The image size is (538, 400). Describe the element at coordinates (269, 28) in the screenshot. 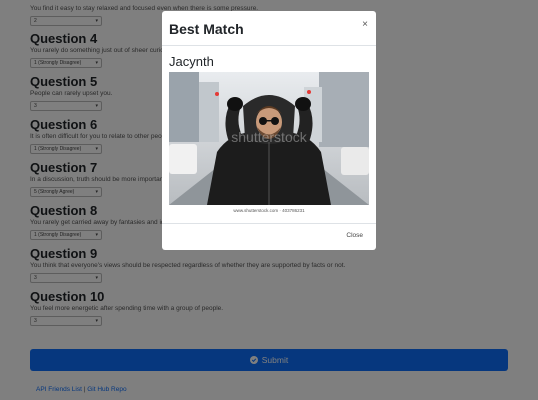

I see `modal-header: Best Match ×` at that location.